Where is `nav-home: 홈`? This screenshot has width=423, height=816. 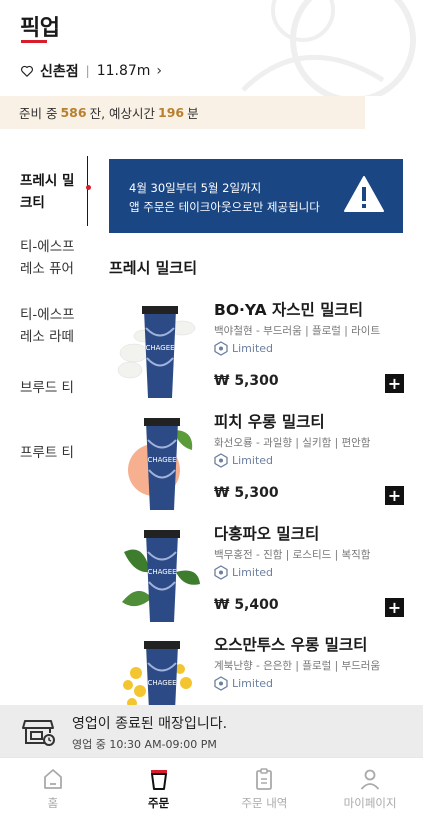 nav-home: 홈 is located at coordinates (53, 787).